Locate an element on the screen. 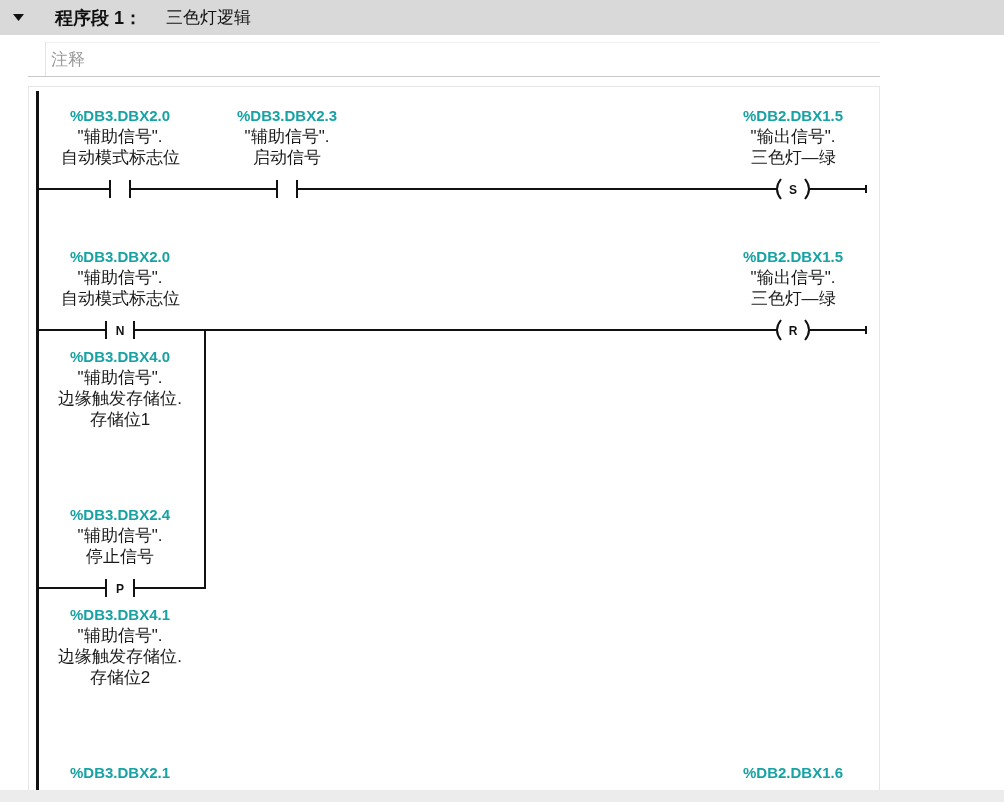  operand-name: "辅助信号". 边缘触发存储位. 存储位1 is located at coordinates (120, 398).